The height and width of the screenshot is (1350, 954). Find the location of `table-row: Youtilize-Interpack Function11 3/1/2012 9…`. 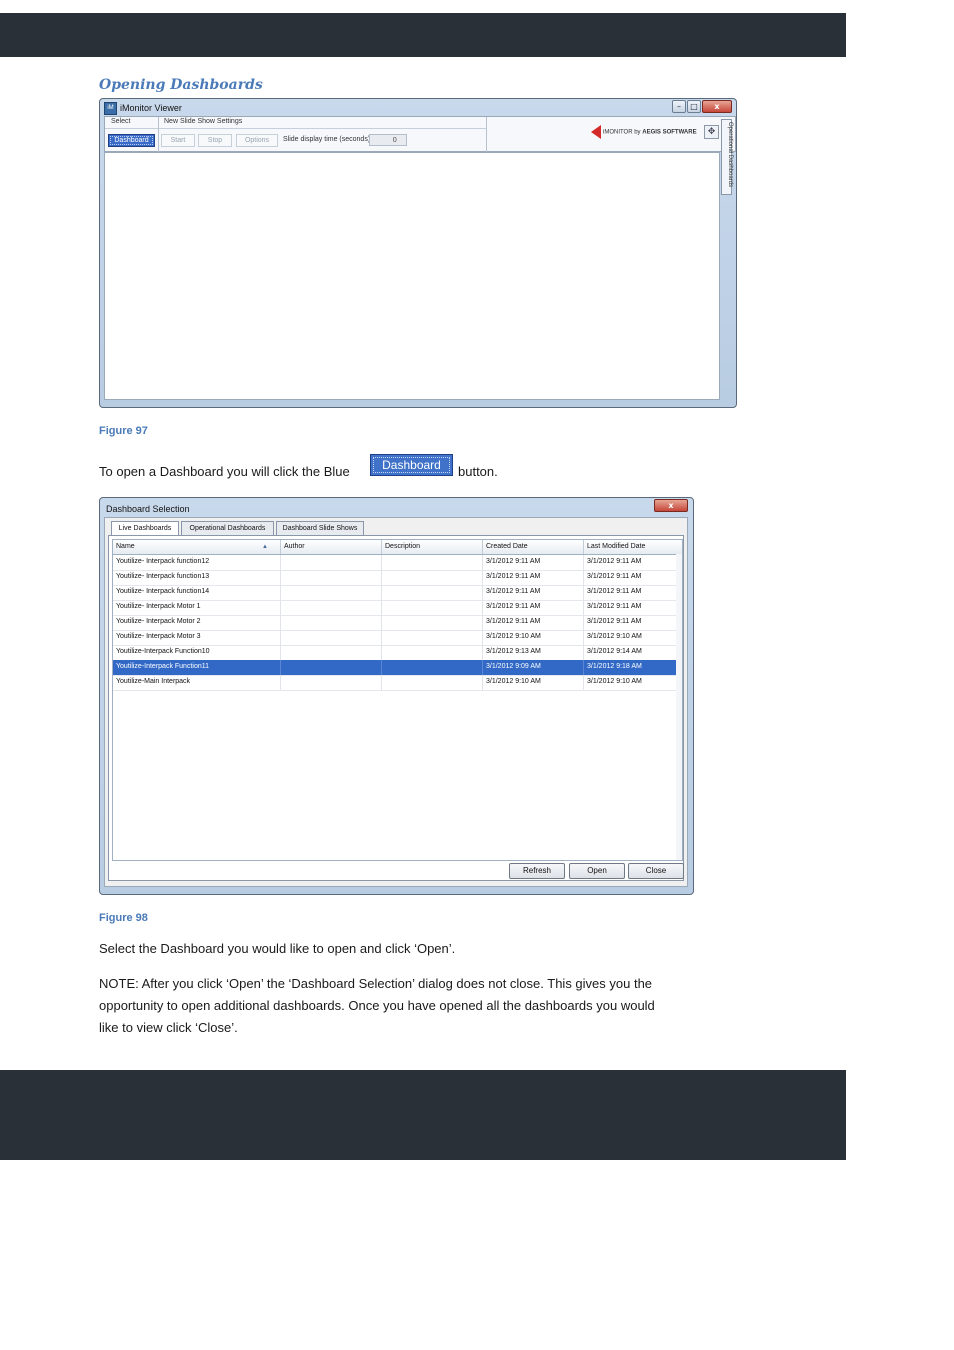

table-row: Youtilize-Interpack Function11 3/1/2012 9… is located at coordinates (397, 668).